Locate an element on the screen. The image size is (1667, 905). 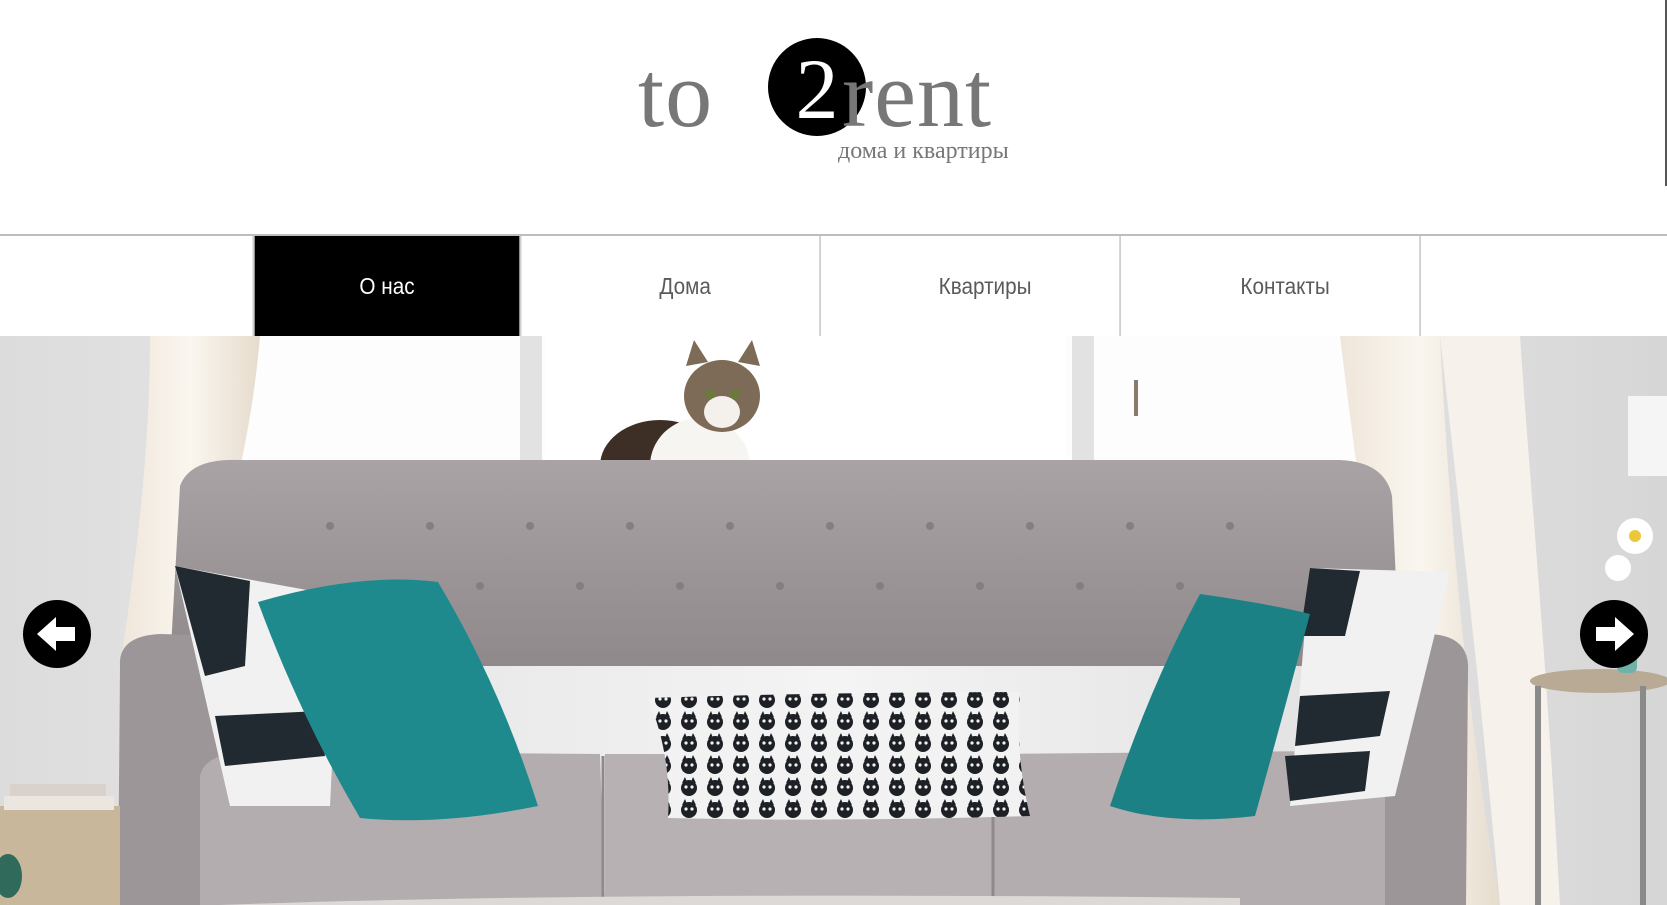
logo-word-rent: rent is located at coordinates (917, 95).